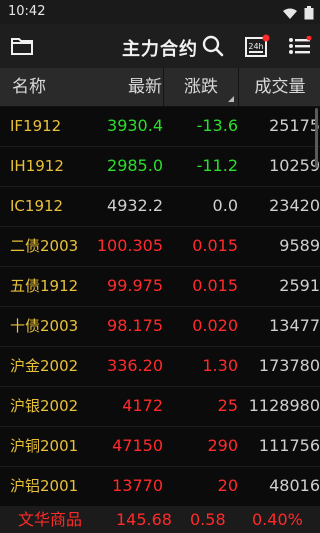 This screenshot has height=533, width=320. Describe the element at coordinates (294, 325) in the screenshot. I see `trade-volume: 13477` at that location.